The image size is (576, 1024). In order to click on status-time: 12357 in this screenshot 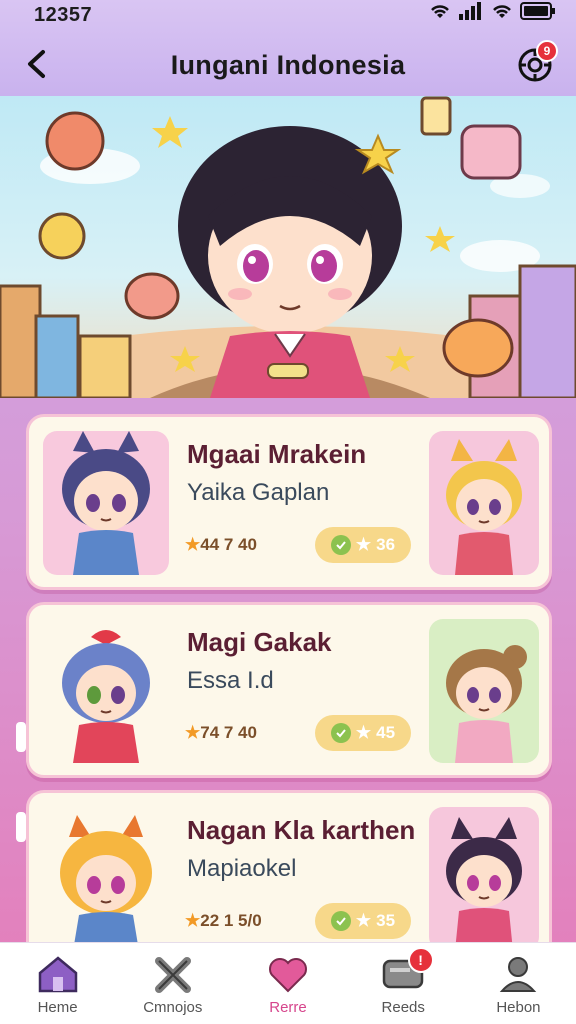, I will do `click(63, 15)`.